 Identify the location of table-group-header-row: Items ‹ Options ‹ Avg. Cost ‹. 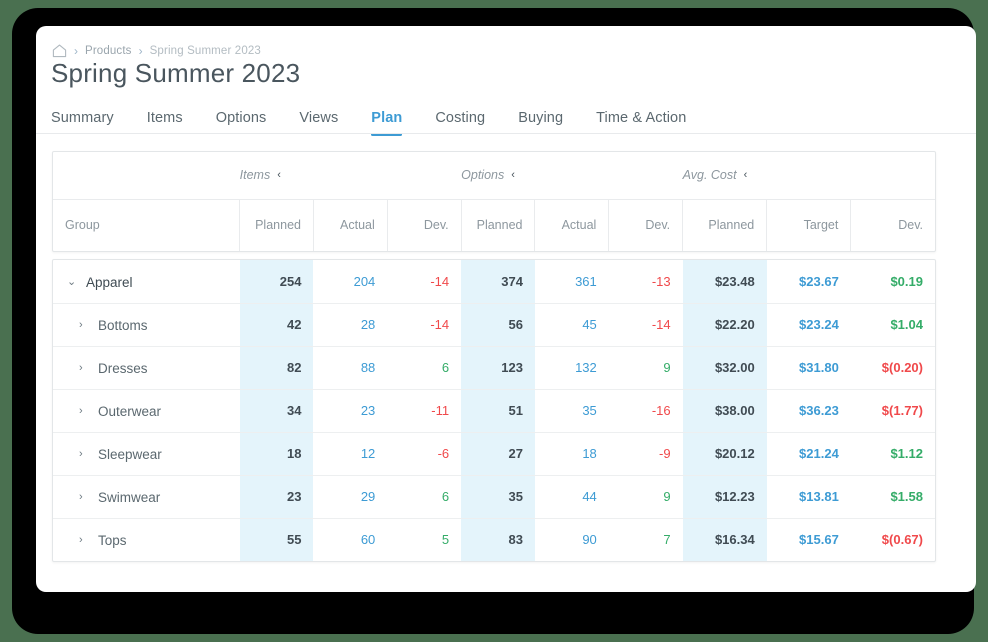
(494, 175).